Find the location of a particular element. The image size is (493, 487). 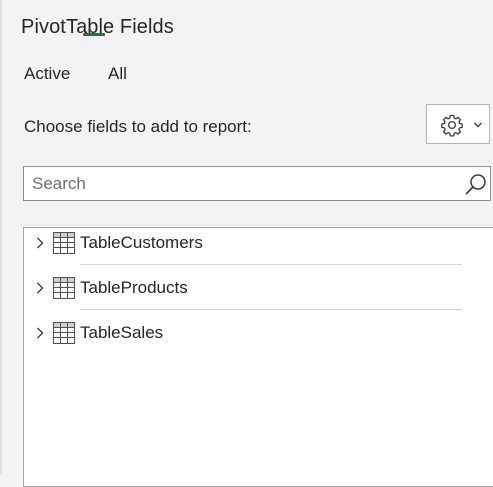

field-item-label: TableProducts is located at coordinates (134, 287).